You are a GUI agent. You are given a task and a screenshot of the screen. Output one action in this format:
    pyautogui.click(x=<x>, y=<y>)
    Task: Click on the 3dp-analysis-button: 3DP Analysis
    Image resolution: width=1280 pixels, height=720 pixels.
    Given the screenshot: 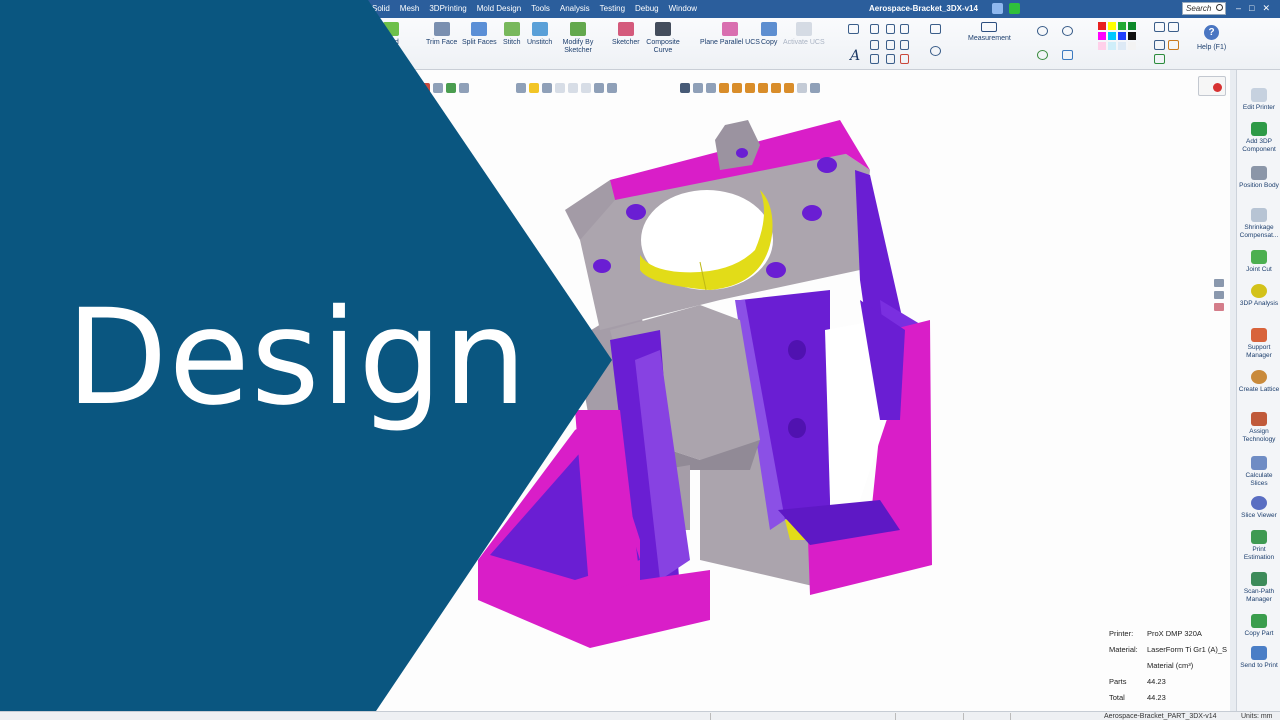 What is the action you would take?
    pyautogui.click(x=1258, y=296)
    